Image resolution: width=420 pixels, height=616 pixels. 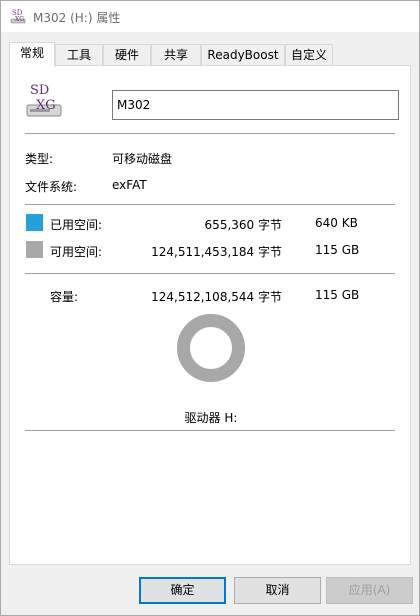 What do you see at coordinates (76, 225) in the screenshot?
I see `used-space-label: 已用空间:` at bounding box center [76, 225].